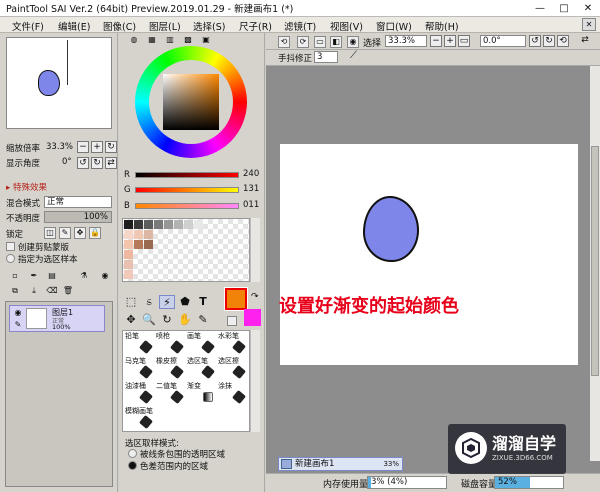 Image resolution: width=600 pixels, height=492 pixels. I want to click on menu-edit: 编辑(E), so click(74, 26).